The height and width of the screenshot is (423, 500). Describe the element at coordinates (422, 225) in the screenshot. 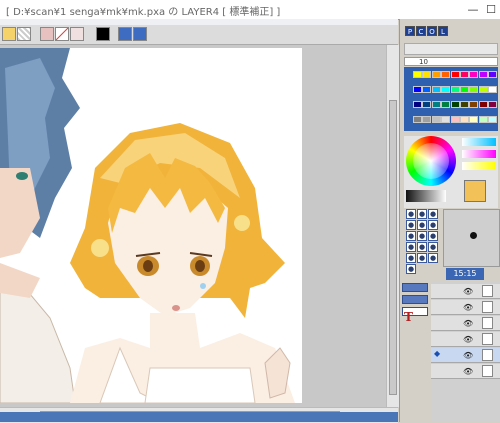

I see `pen-icon: ●` at that location.